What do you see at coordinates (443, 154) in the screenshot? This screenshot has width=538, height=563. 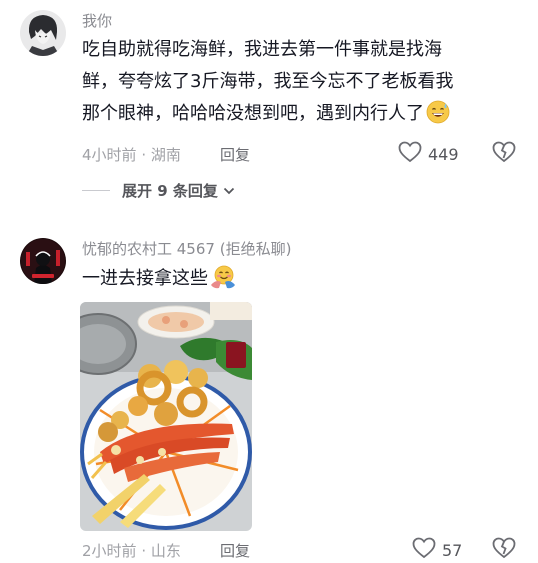 I see `like-count-comment-1: 449` at bounding box center [443, 154].